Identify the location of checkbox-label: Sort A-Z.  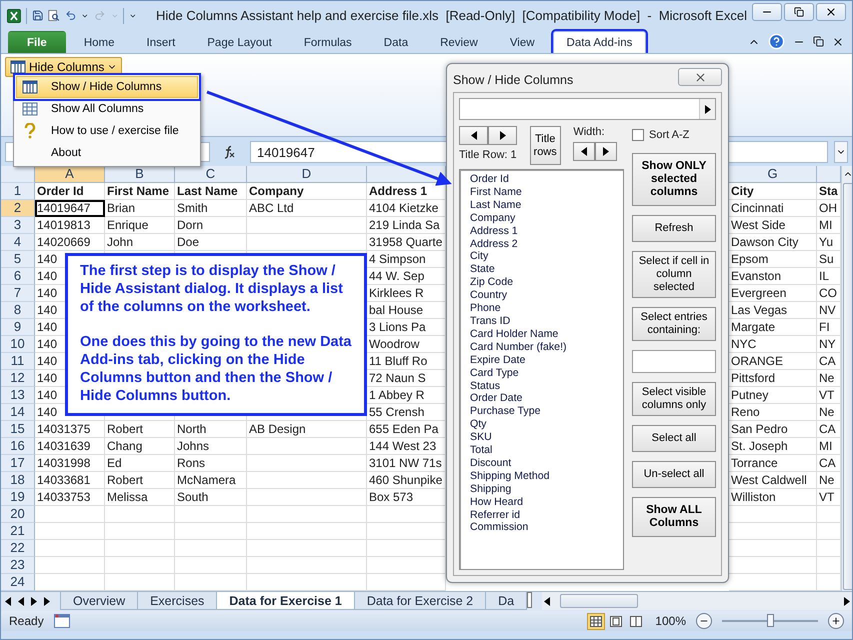
(669, 135).